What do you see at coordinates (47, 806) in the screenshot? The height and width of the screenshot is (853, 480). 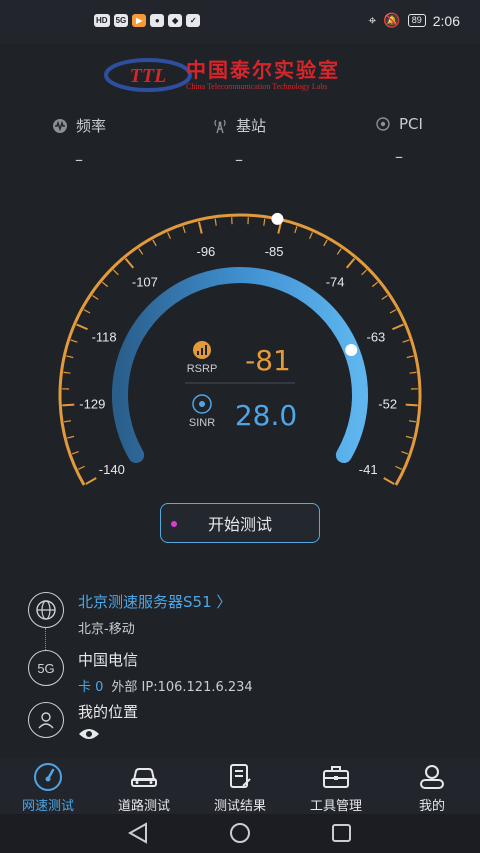 I see `nav-label: 网速测试` at bounding box center [47, 806].